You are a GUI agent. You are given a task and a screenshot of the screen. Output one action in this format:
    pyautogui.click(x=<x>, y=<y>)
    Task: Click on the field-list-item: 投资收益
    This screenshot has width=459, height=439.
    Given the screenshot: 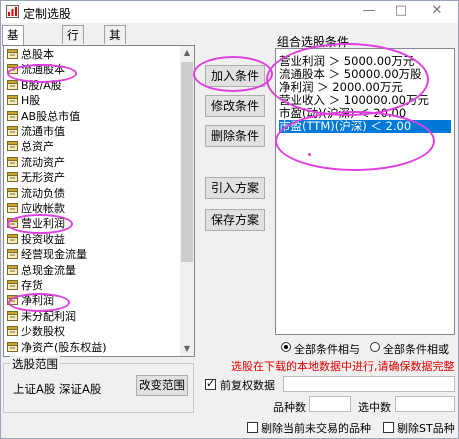 What is the action you would take?
    pyautogui.click(x=36, y=240)
    